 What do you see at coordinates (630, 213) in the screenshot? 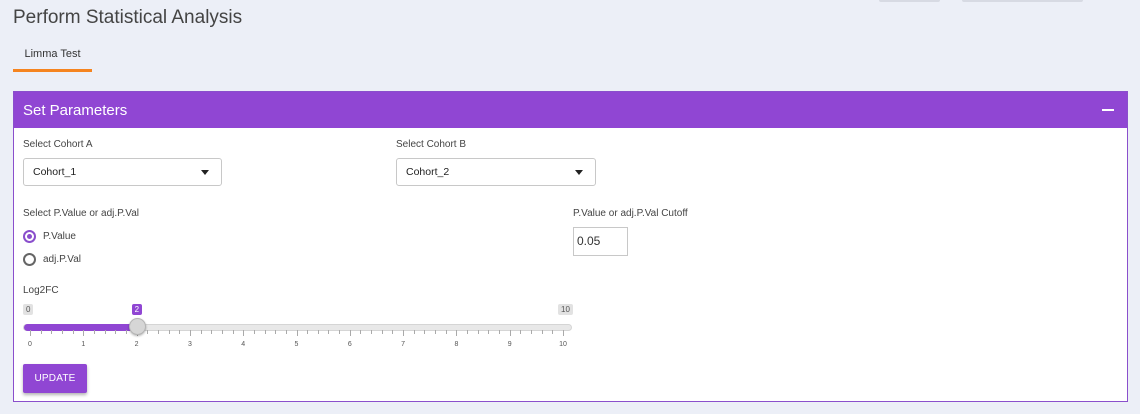
I see `cutoff-label: P.Value or adj.P.Val Cutoff` at bounding box center [630, 213].